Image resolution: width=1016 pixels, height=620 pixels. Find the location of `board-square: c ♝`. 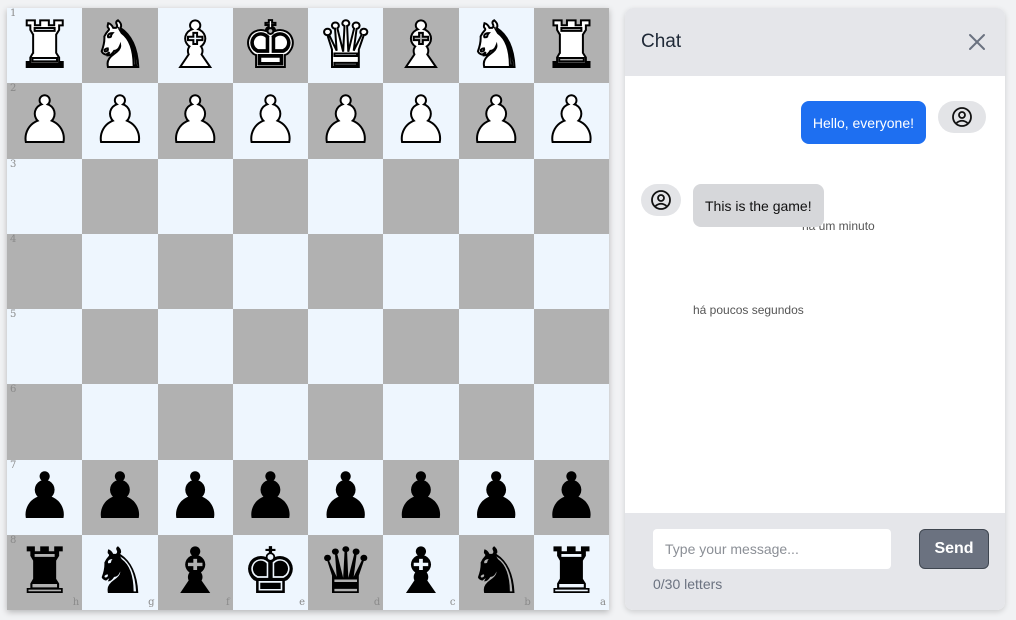

board-square: c ♝ is located at coordinates (421, 572).